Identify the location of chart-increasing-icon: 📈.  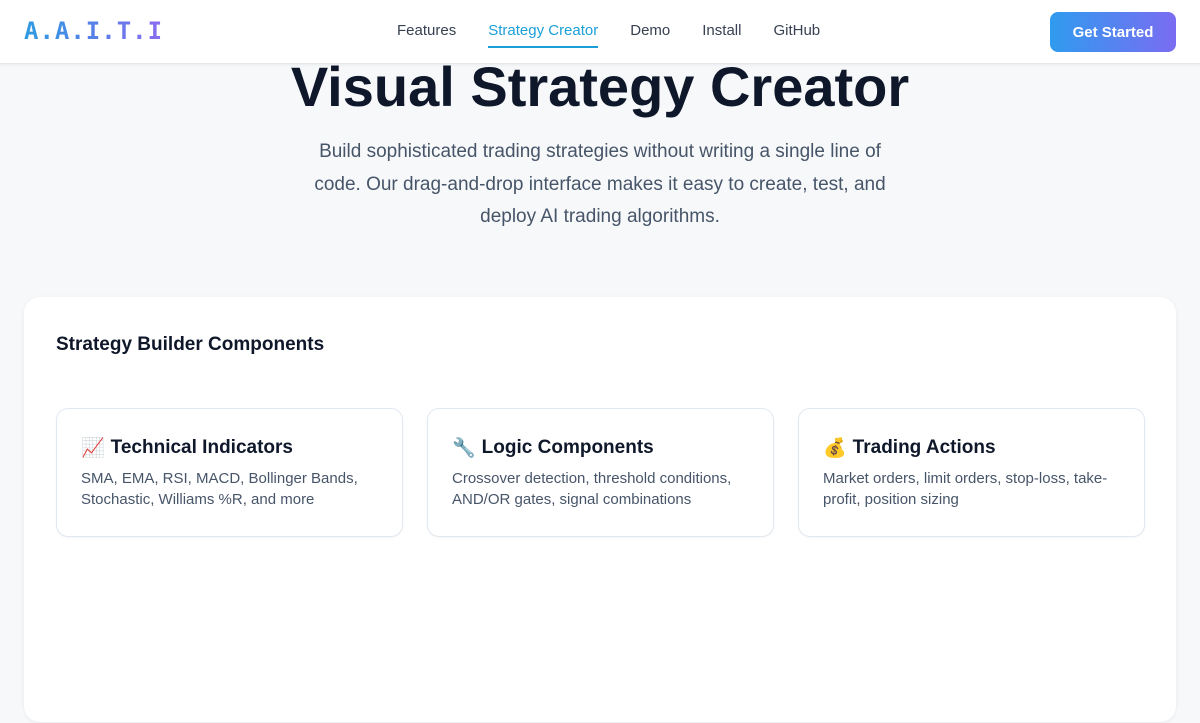
(93, 448).